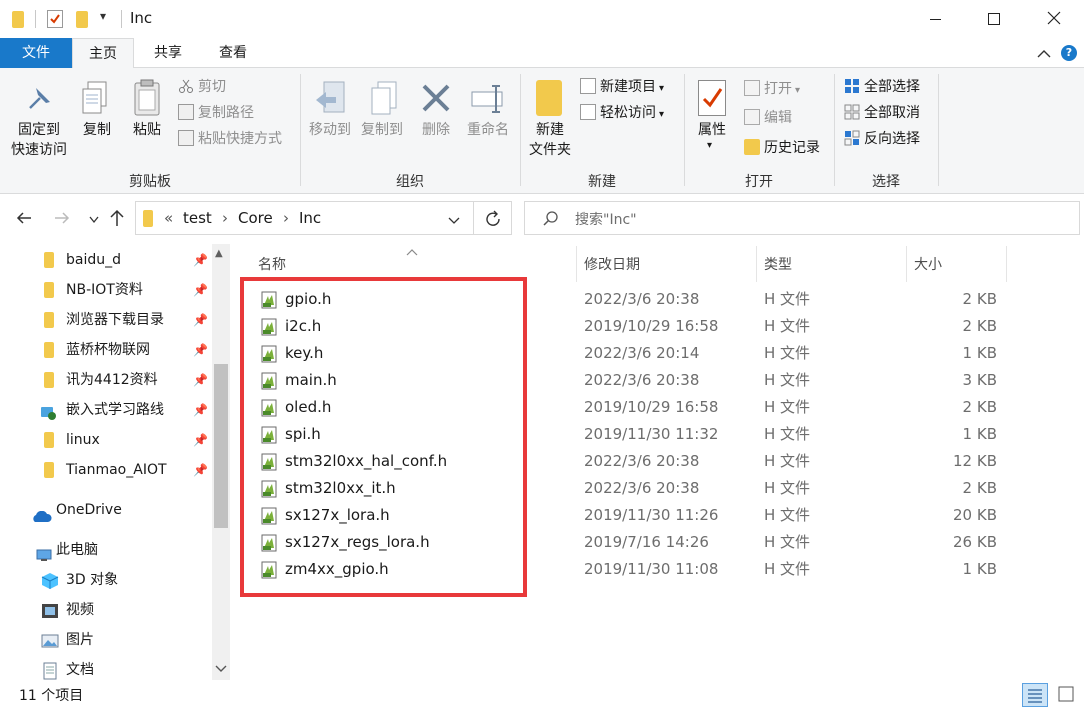 The width and height of the screenshot is (1084, 710). What do you see at coordinates (792, 148) in the screenshot?
I see `history-label: 历史记录` at bounding box center [792, 148].